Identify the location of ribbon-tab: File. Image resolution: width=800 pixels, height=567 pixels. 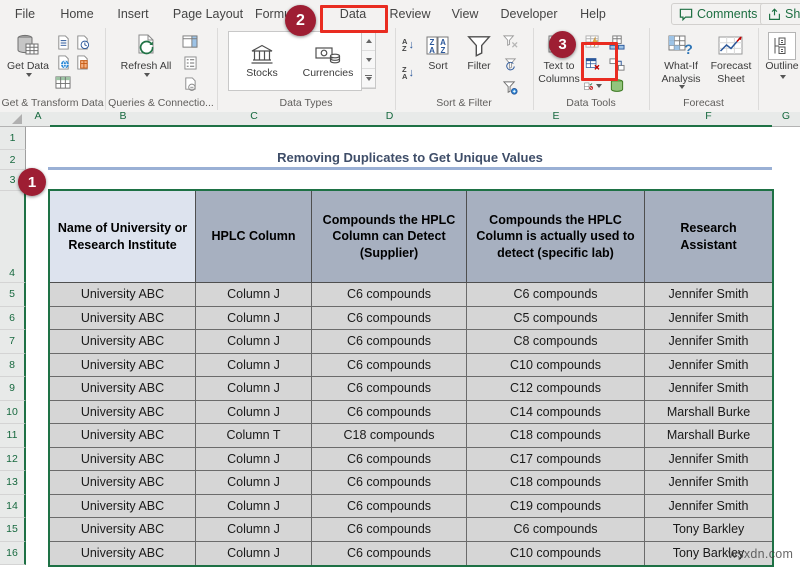
(25, 14).